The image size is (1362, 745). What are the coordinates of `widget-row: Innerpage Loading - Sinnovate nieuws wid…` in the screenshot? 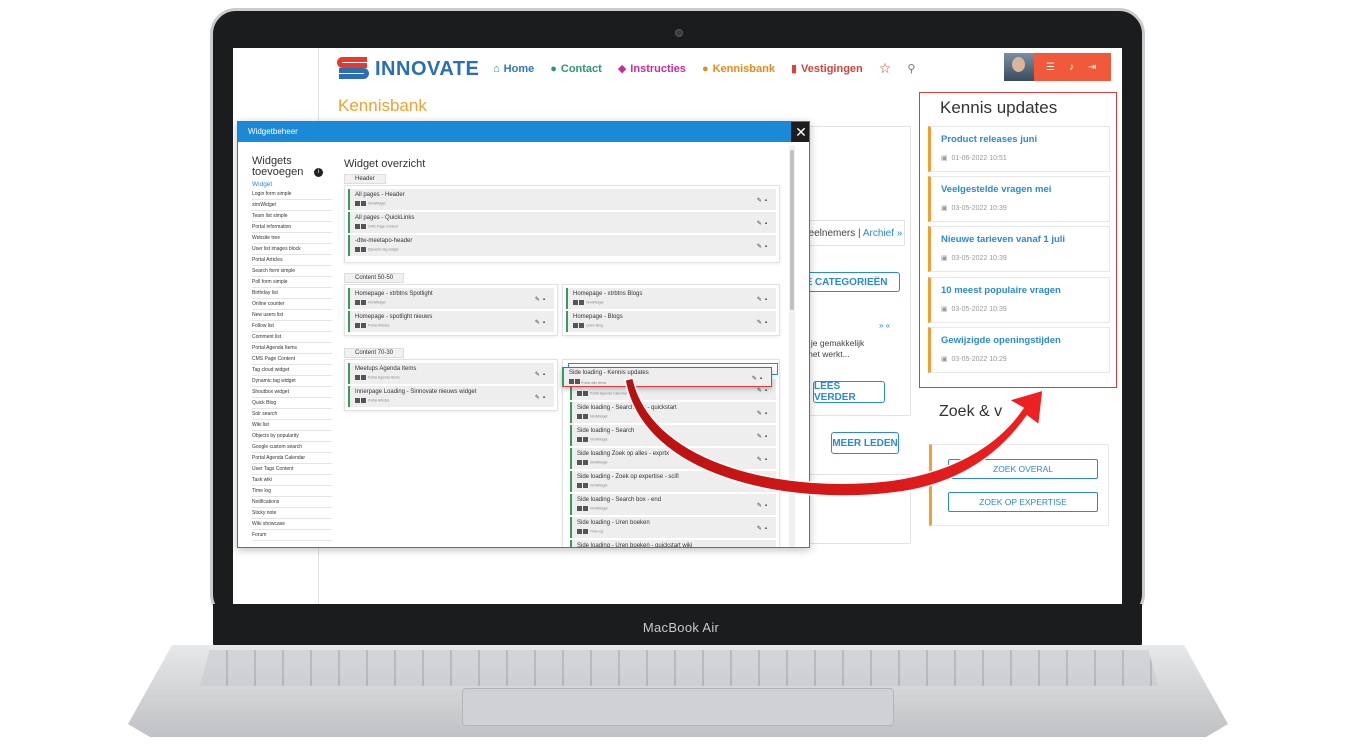 It's located at (451, 396).